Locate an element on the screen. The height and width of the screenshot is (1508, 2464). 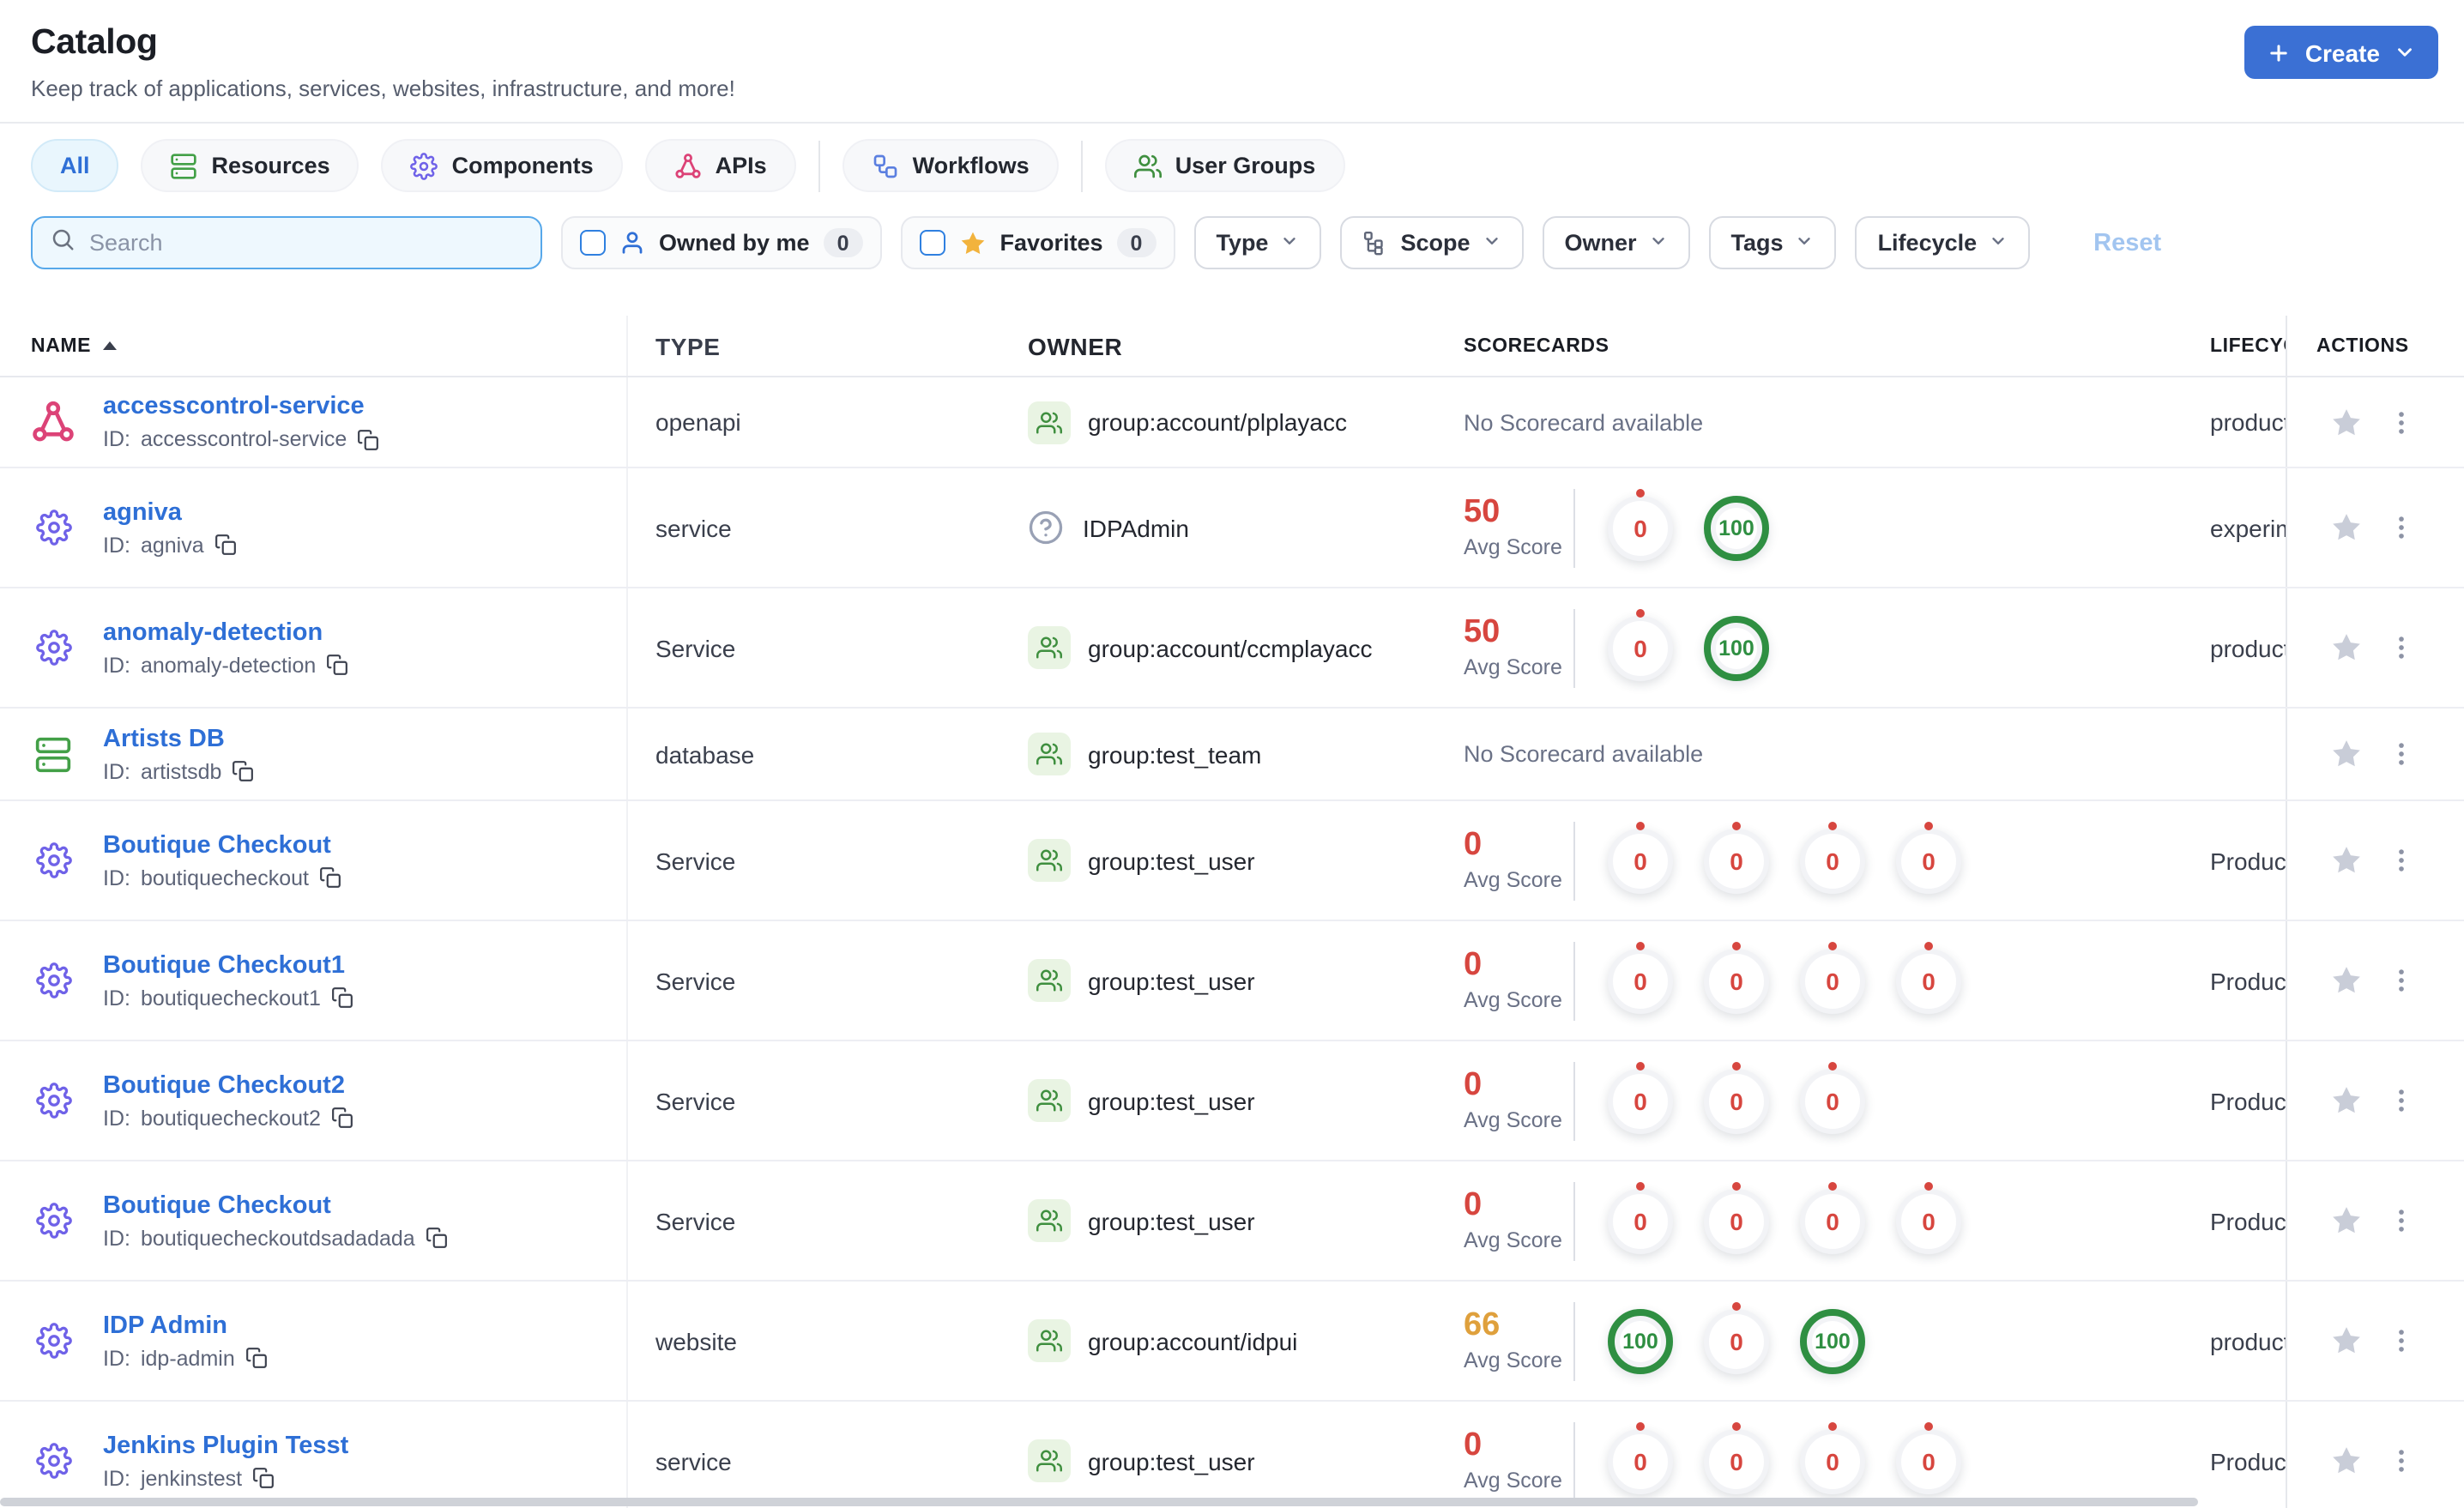
search-input is located at coordinates (306, 243).